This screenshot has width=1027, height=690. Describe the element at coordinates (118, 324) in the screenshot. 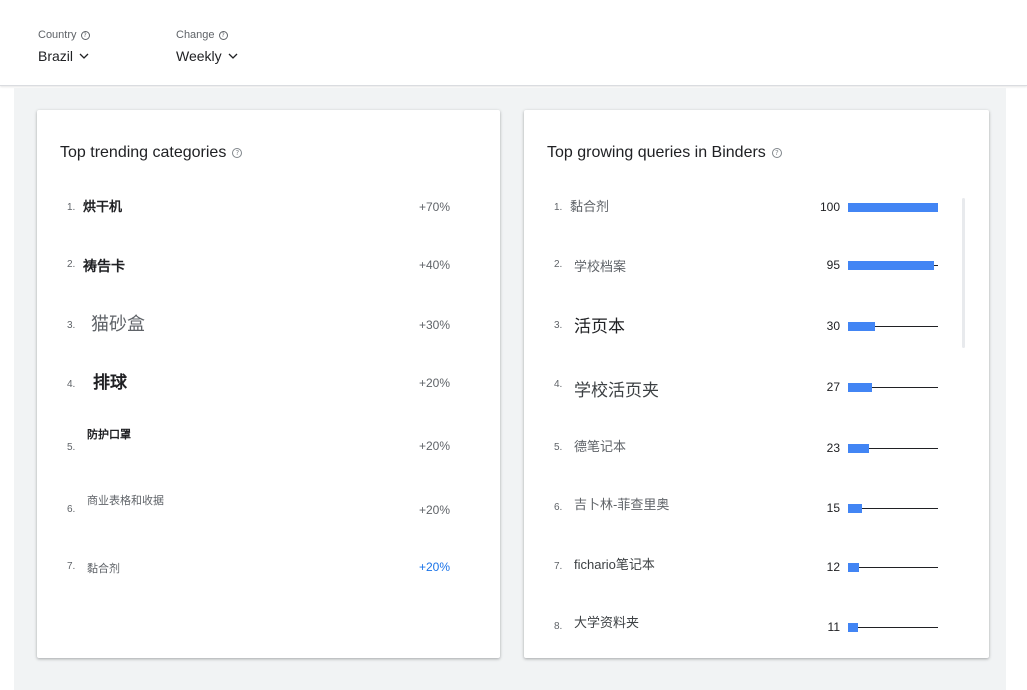

I see `item-name: 猫砂盒` at that location.